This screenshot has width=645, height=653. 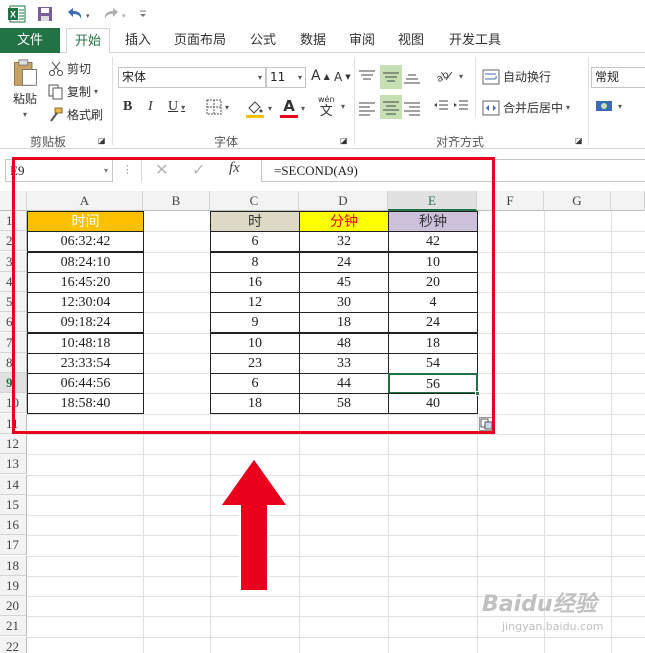 What do you see at coordinates (433, 322) in the screenshot?
I see `cell-second: 24` at bounding box center [433, 322].